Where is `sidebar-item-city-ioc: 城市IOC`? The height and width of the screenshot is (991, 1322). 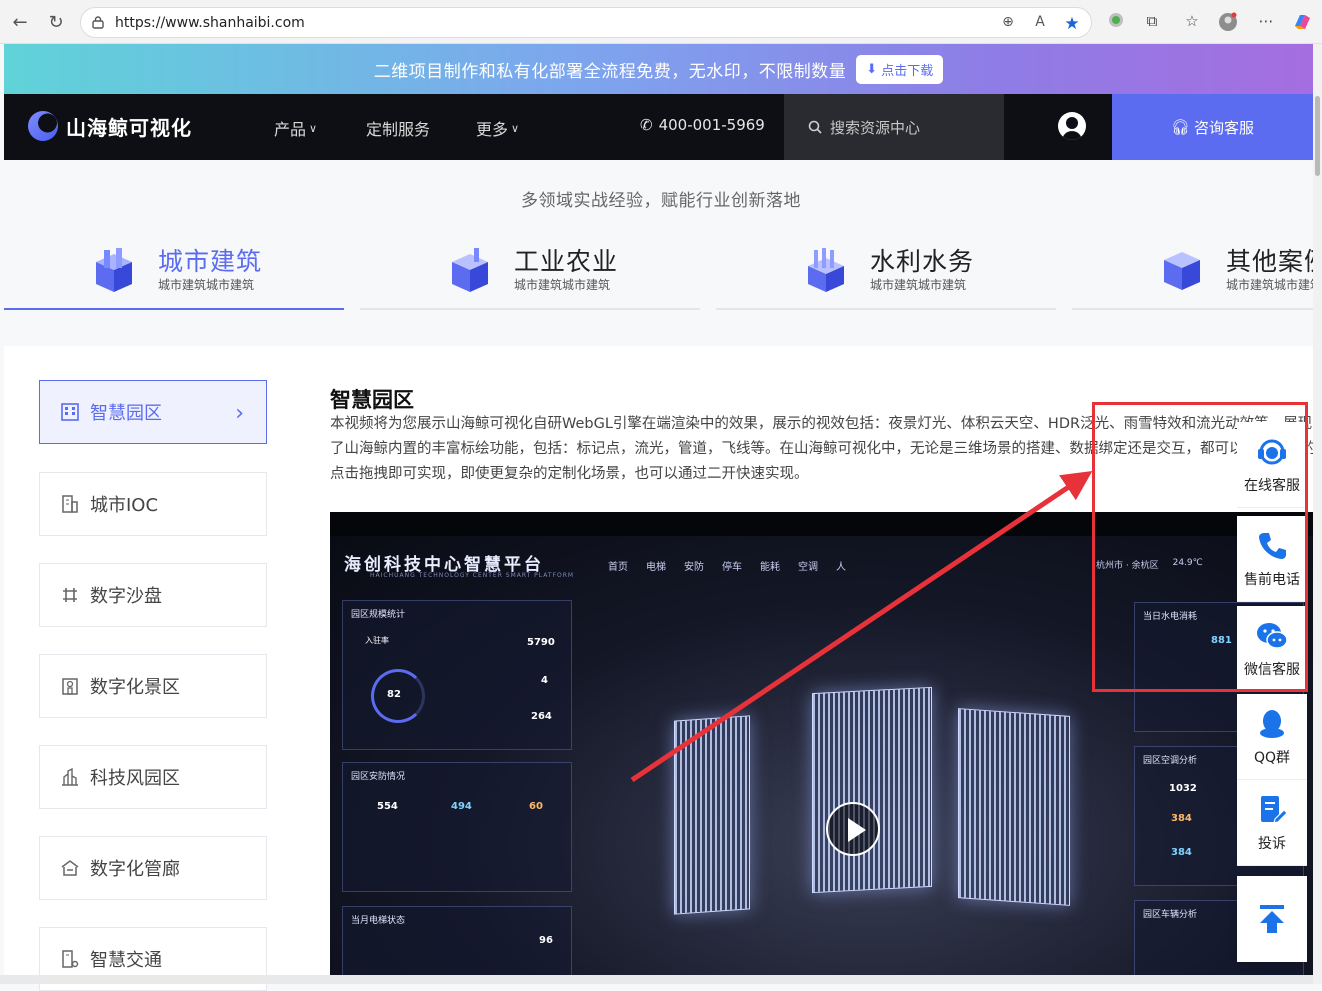
sidebar-item-city-ioc: 城市IOC is located at coordinates (153, 504).